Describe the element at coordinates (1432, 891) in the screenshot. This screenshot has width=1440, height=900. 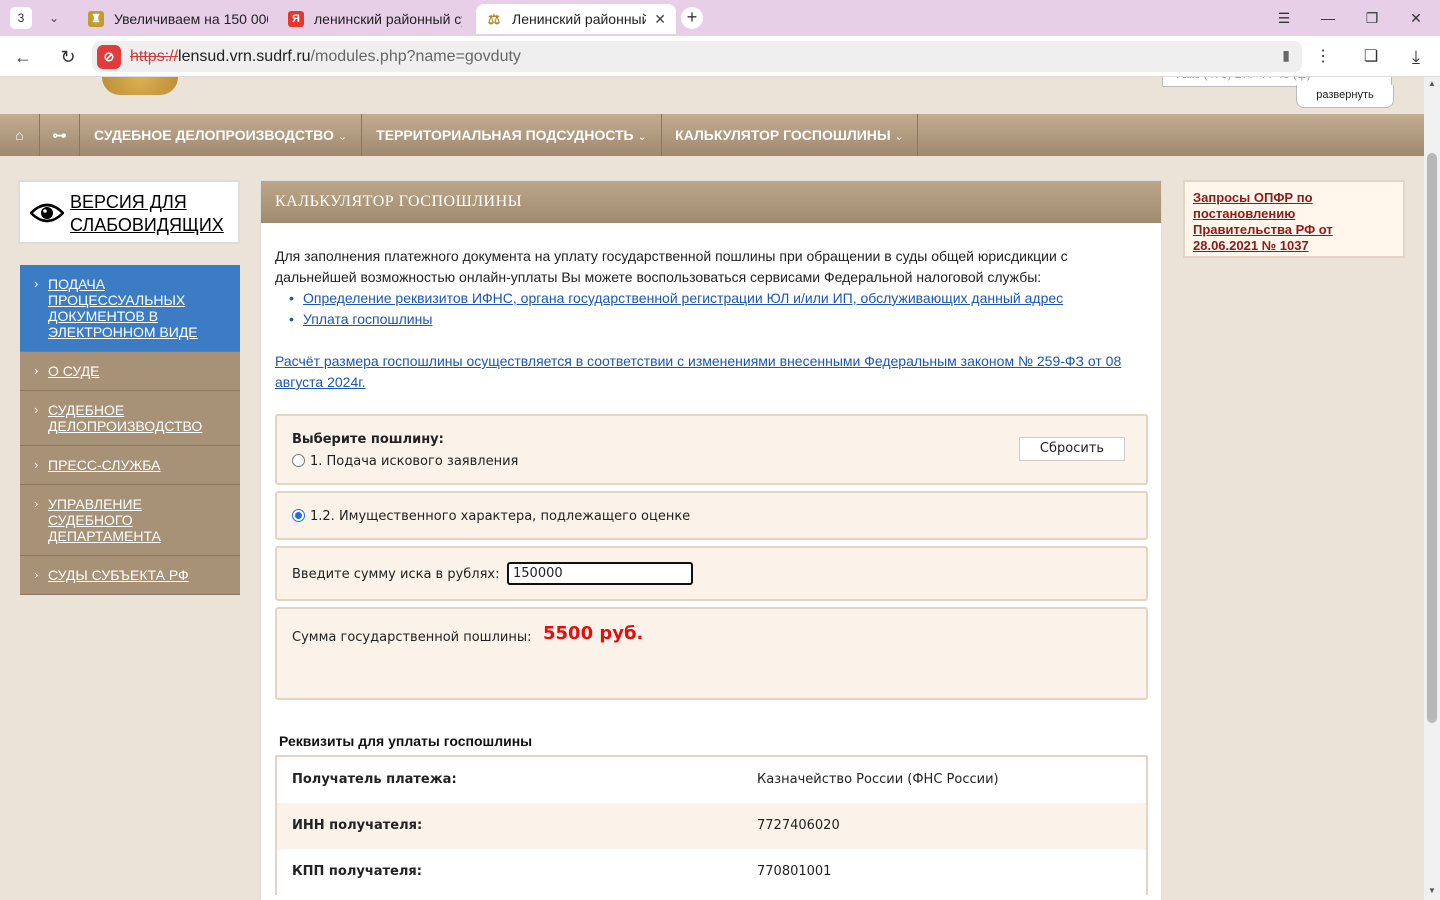
I see `scroll-down-icon: ▼` at that location.